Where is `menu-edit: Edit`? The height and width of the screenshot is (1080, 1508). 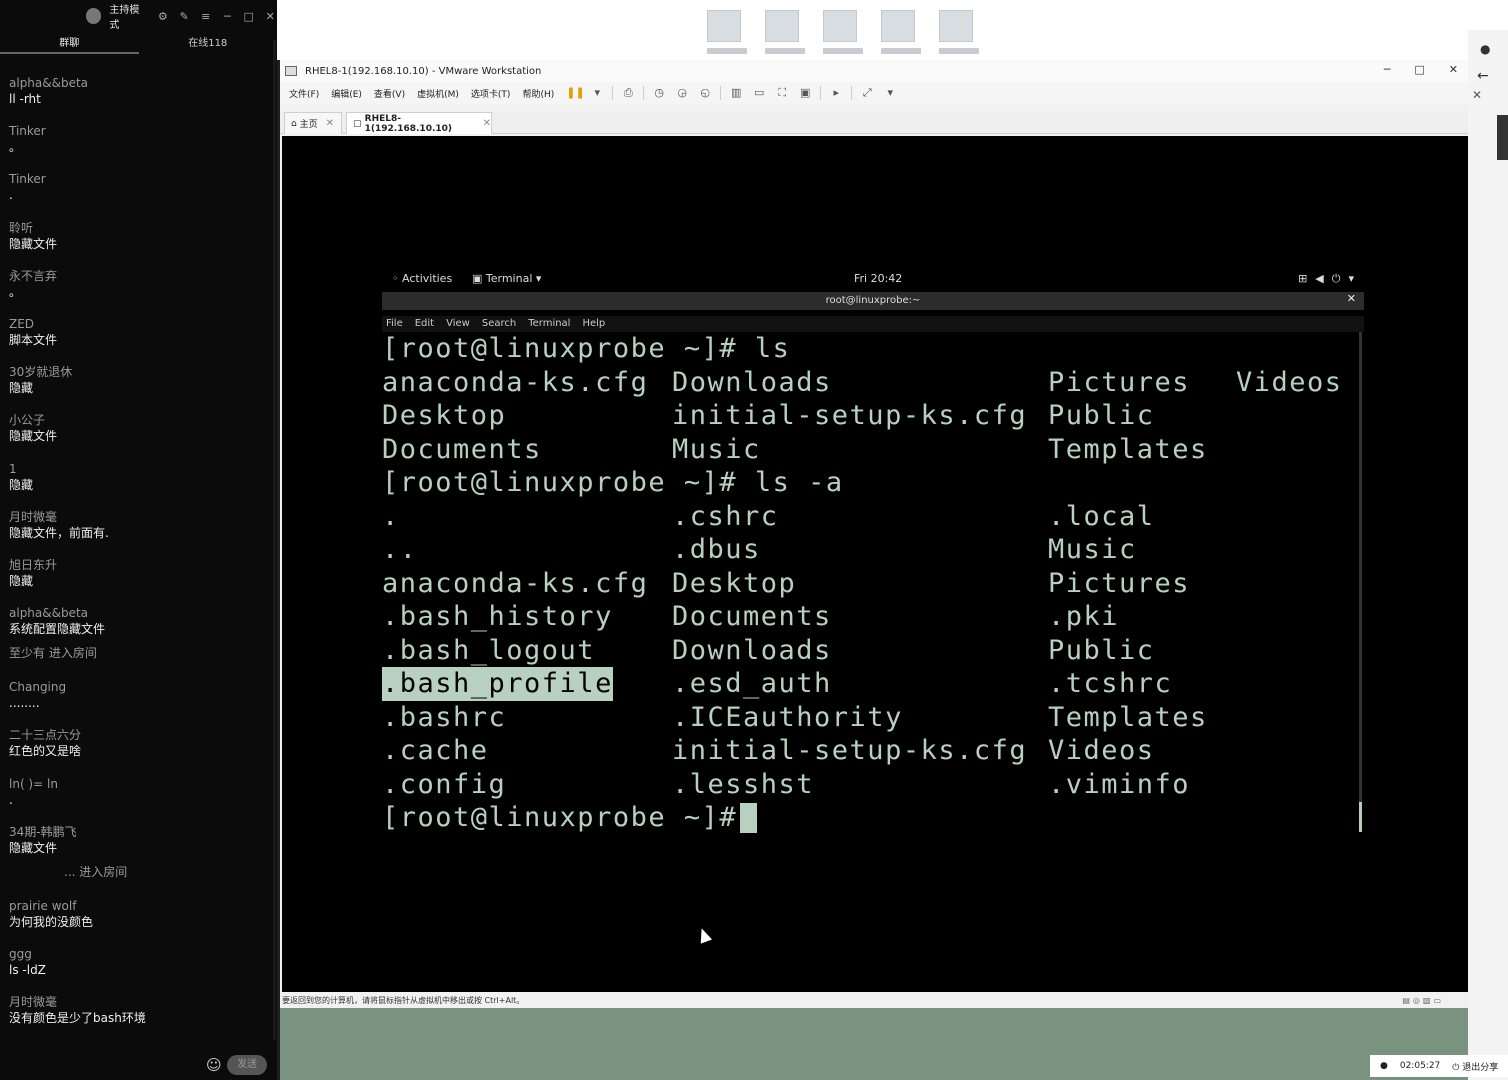
menu-edit: Edit is located at coordinates (424, 324).